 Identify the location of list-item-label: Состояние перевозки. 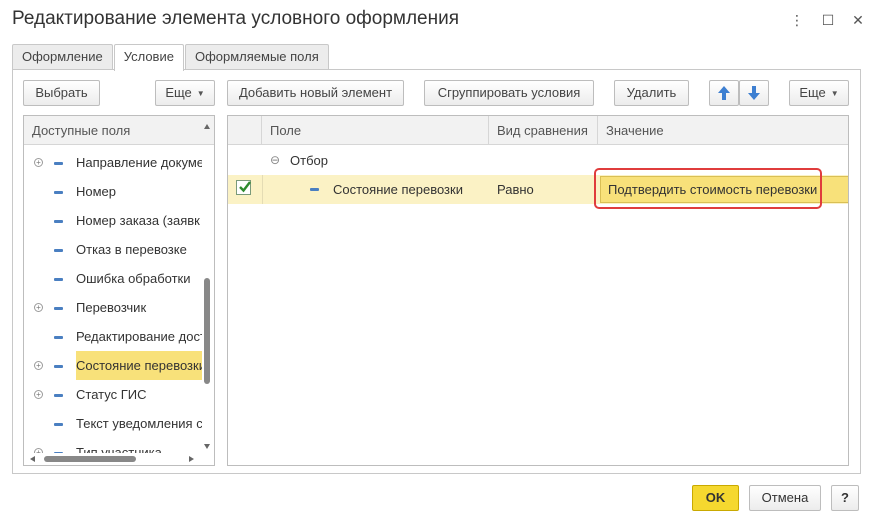
(139, 365).